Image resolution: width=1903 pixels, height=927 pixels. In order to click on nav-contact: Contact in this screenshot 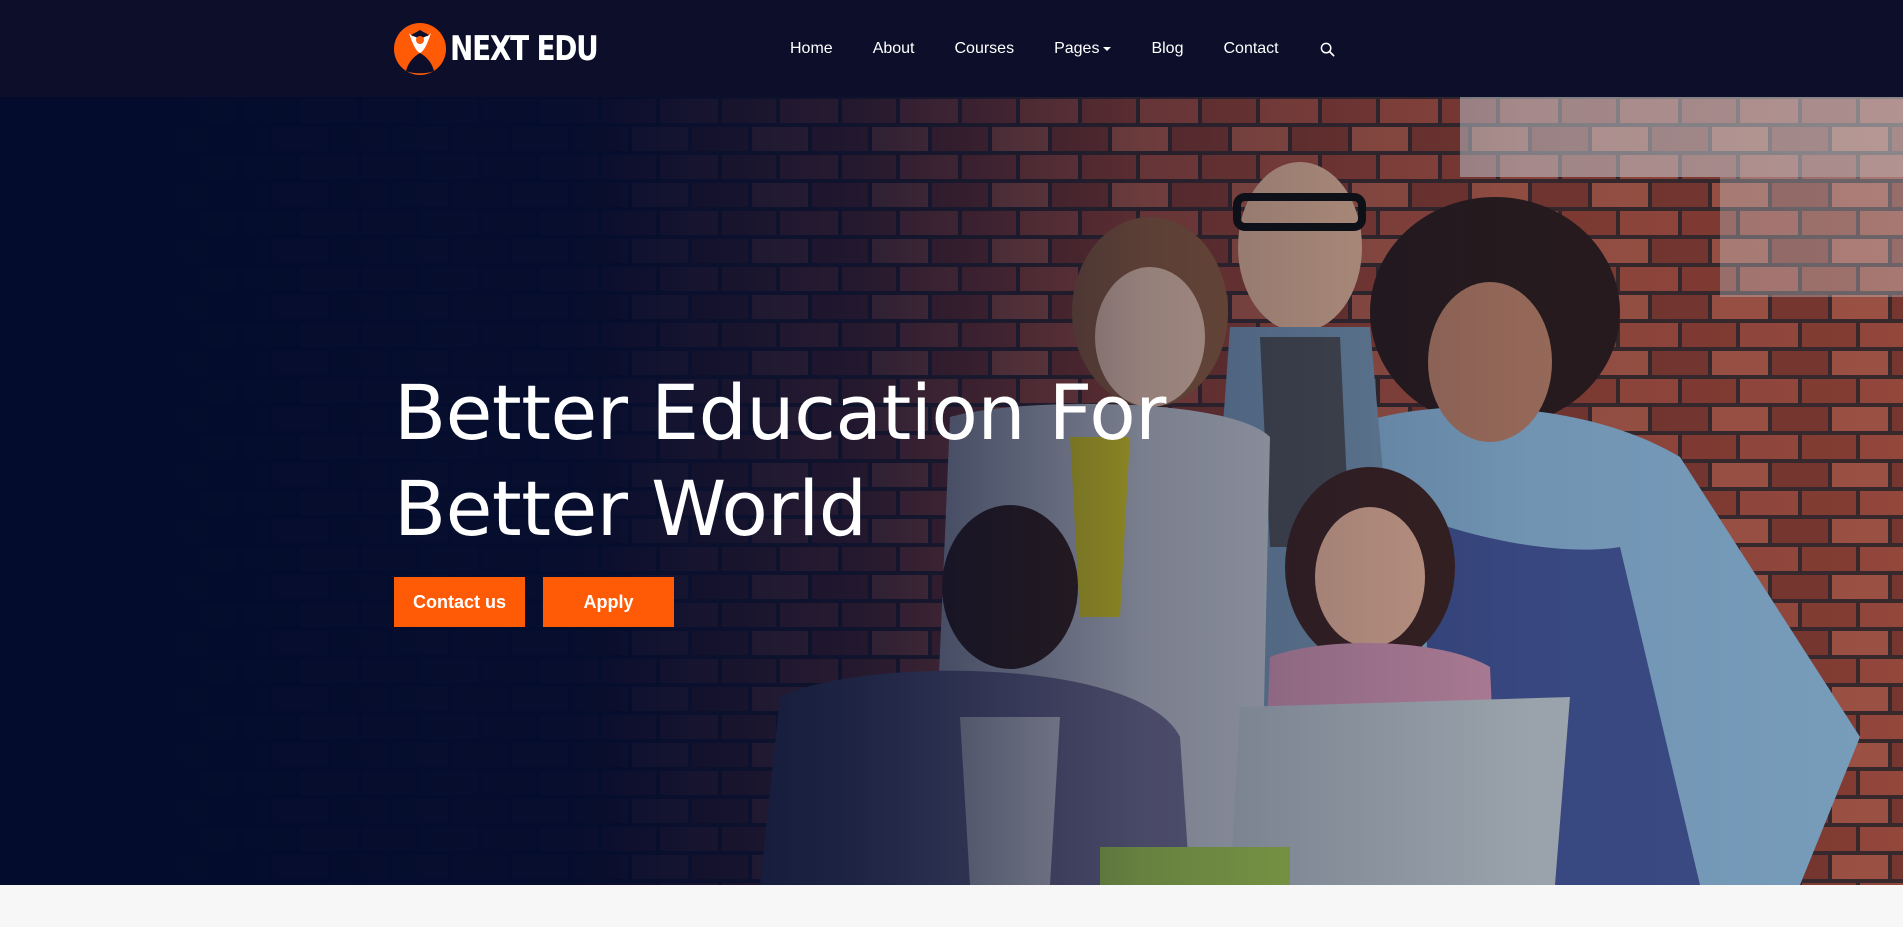, I will do `click(1250, 49)`.